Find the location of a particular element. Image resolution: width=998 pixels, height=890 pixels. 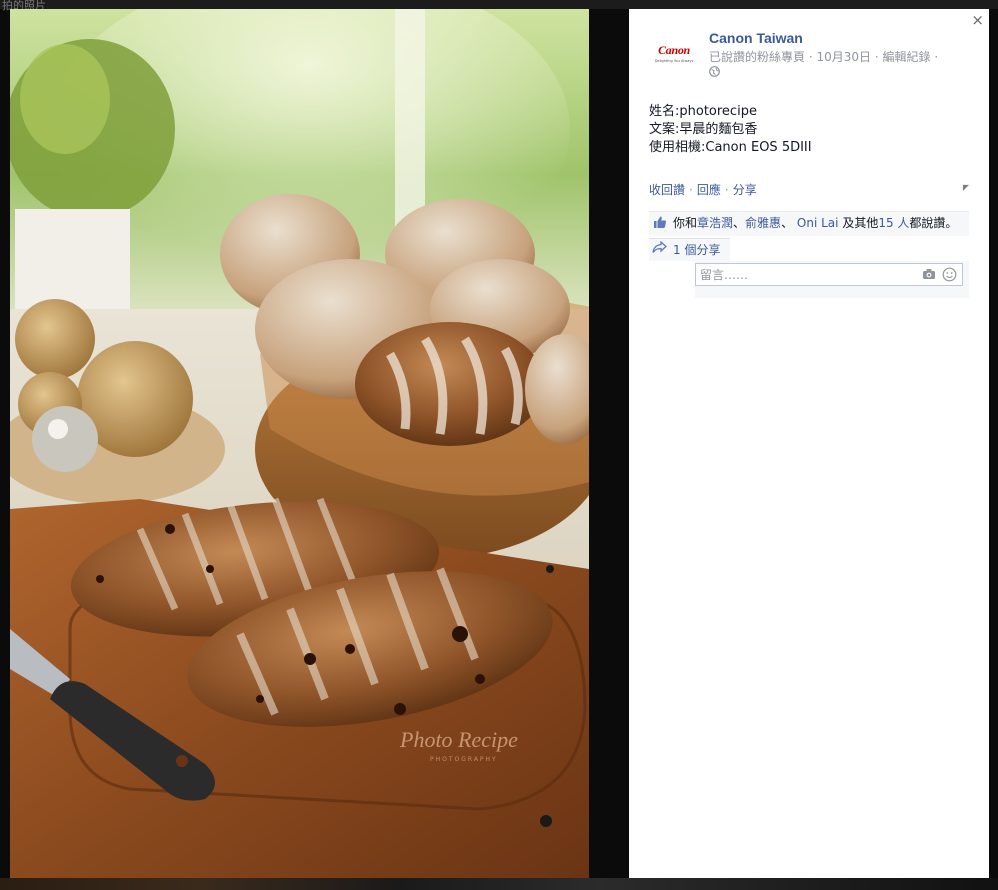

unlike-link: 收回讚 is located at coordinates (667, 190).